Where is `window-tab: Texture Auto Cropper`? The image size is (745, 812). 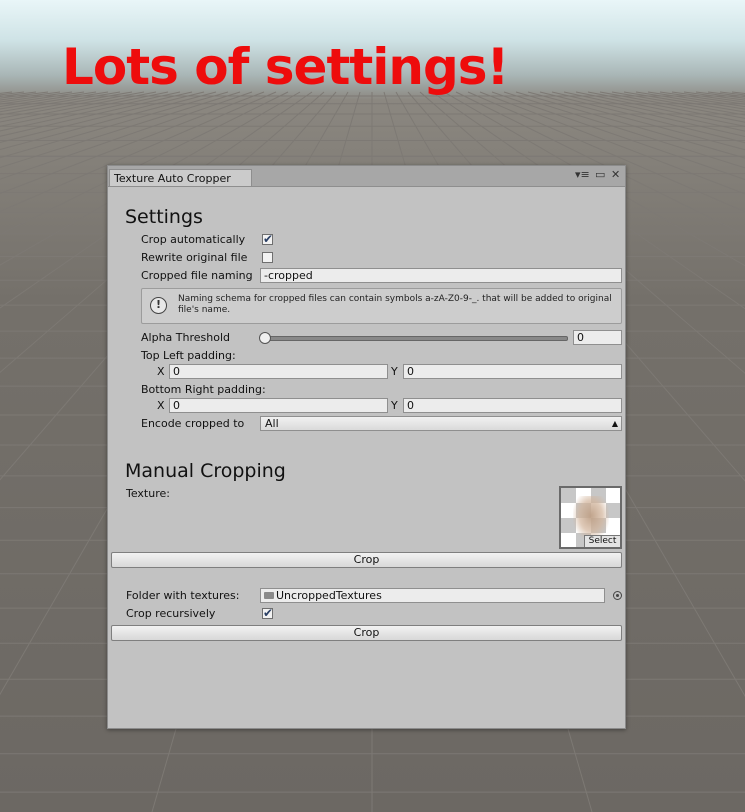
window-tab: Texture Auto Cropper is located at coordinates (180, 177).